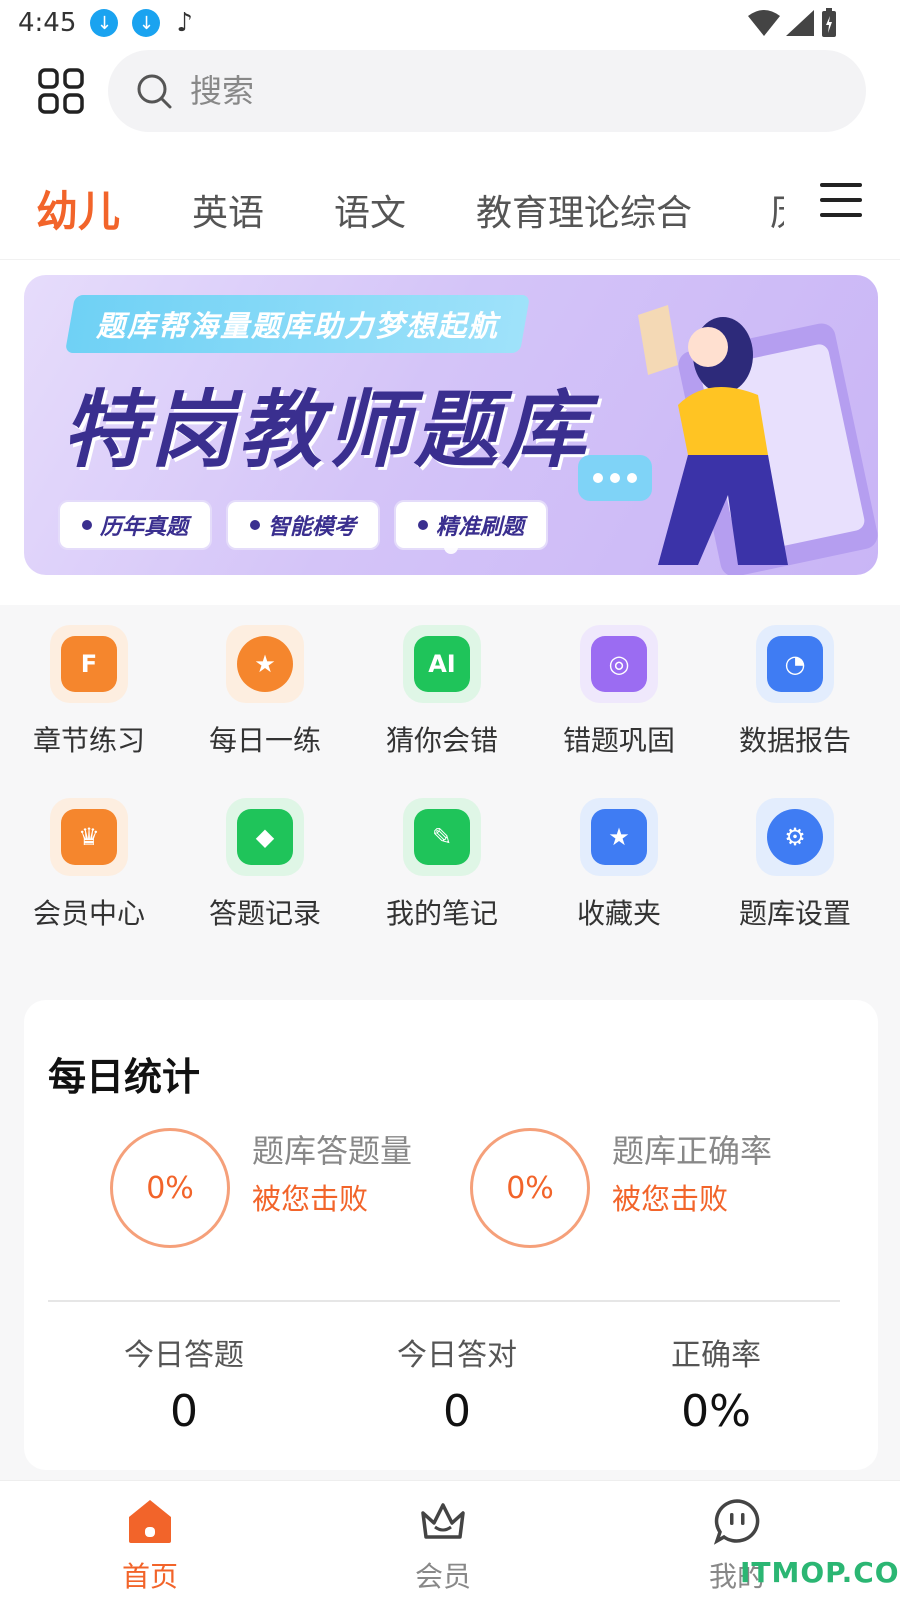 The height and width of the screenshot is (1600, 900). What do you see at coordinates (443, 1546) in the screenshot?
I see `nav-member: 会员` at bounding box center [443, 1546].